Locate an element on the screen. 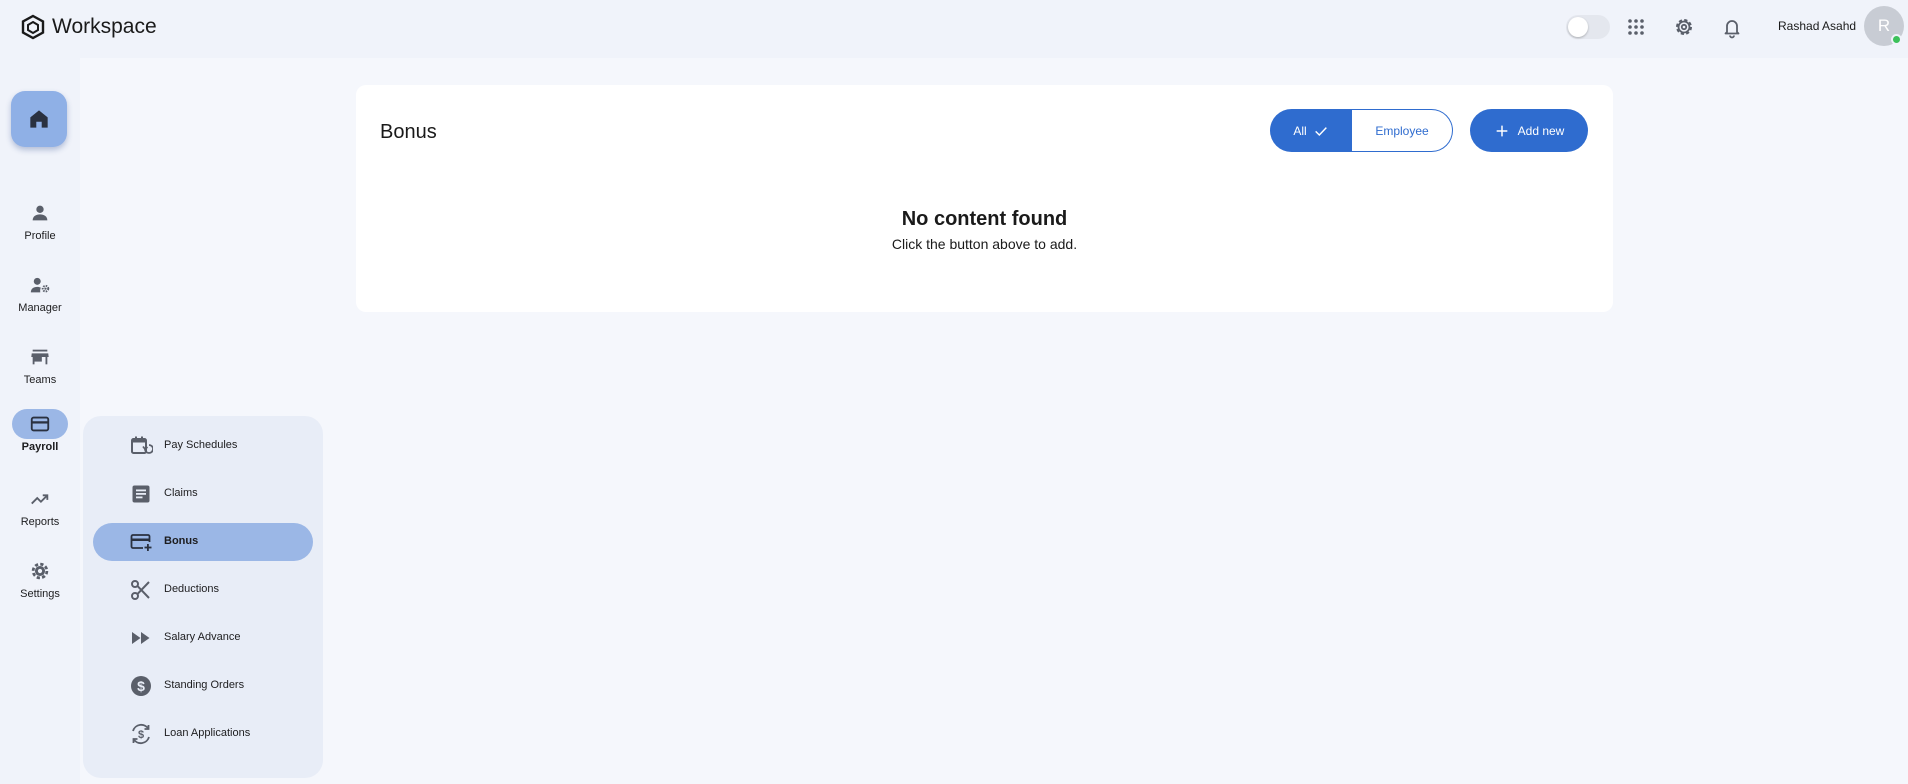  avatar-initial: R is located at coordinates (1884, 25).